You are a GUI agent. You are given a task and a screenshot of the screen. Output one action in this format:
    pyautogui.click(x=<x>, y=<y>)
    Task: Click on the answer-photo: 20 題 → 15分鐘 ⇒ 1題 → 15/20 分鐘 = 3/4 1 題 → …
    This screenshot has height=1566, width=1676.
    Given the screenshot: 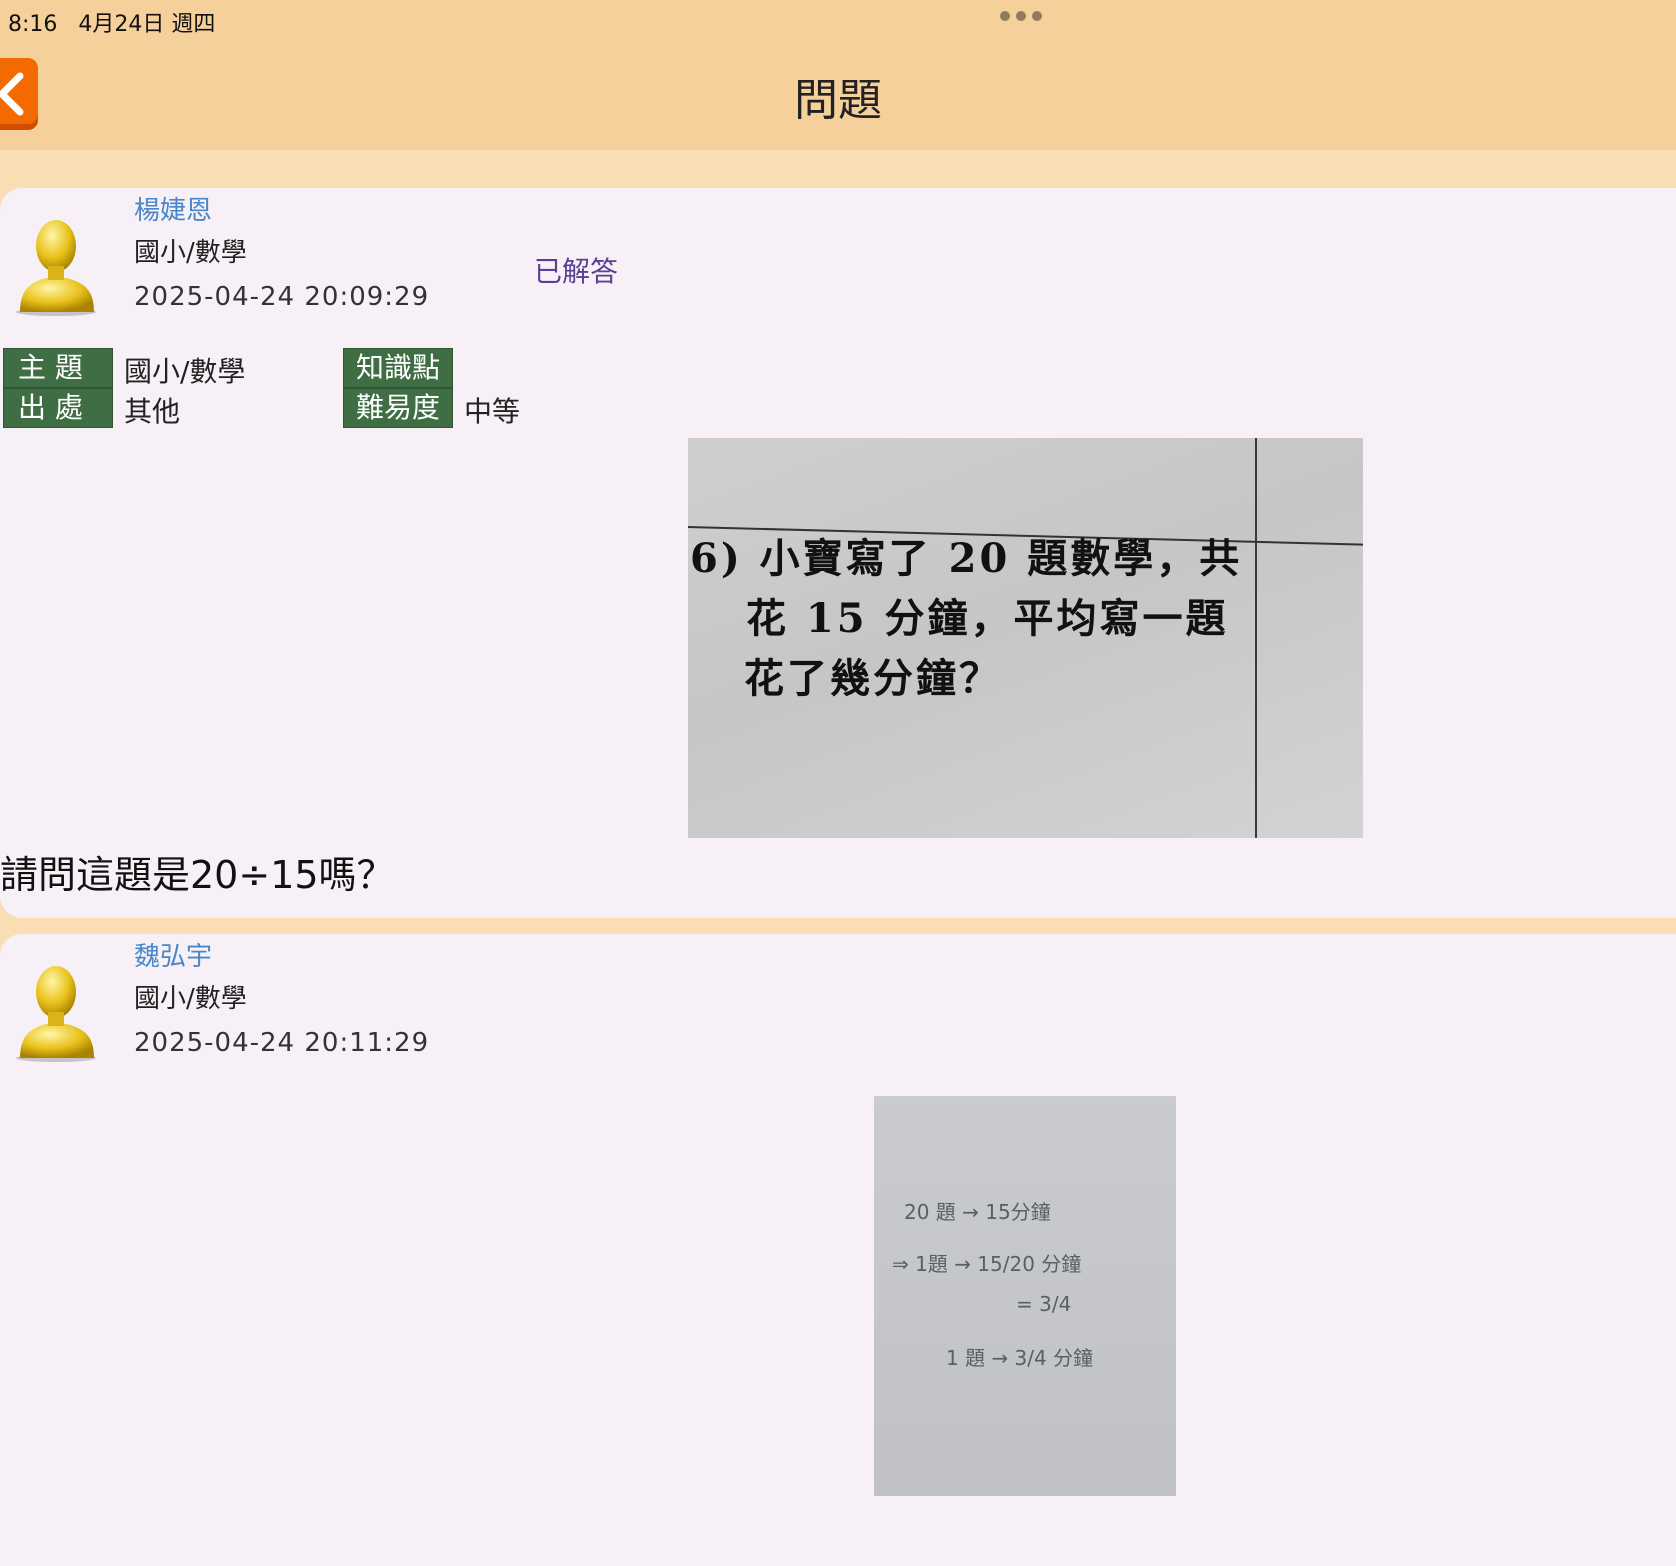 What is the action you would take?
    pyautogui.click(x=1025, y=1296)
    